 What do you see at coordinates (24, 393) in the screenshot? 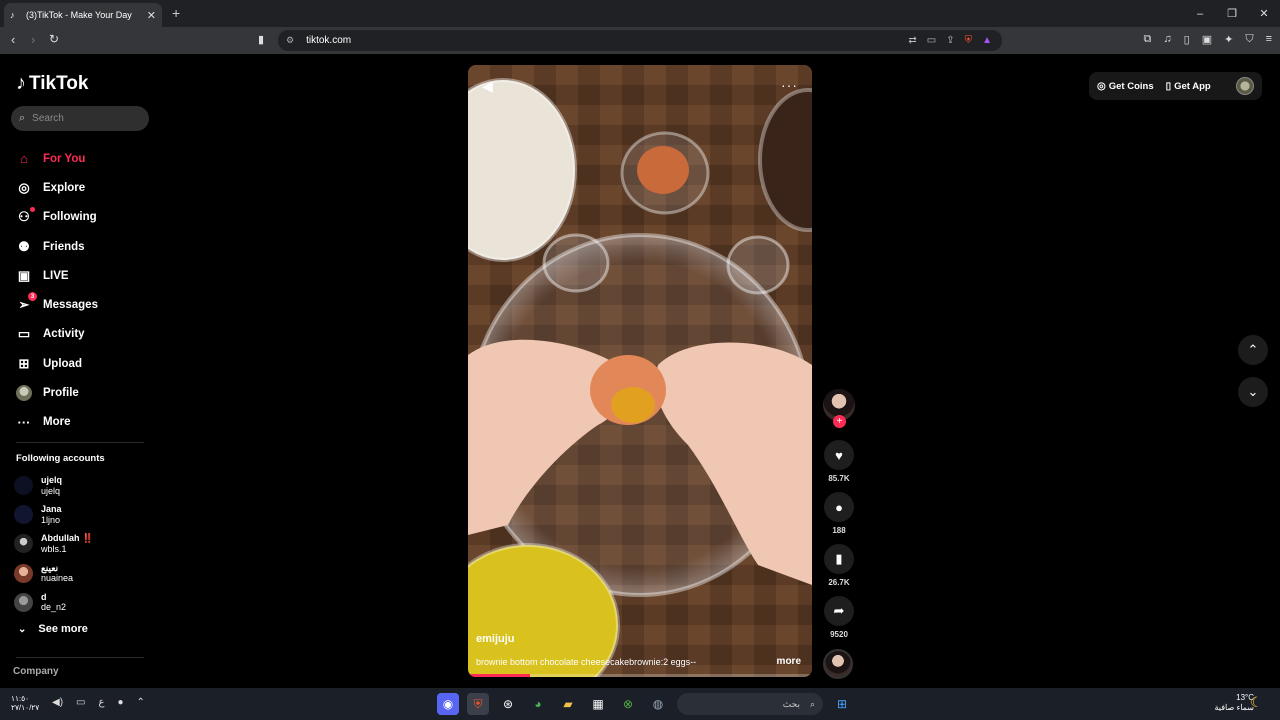
I see `profile-avatar` at bounding box center [24, 393].